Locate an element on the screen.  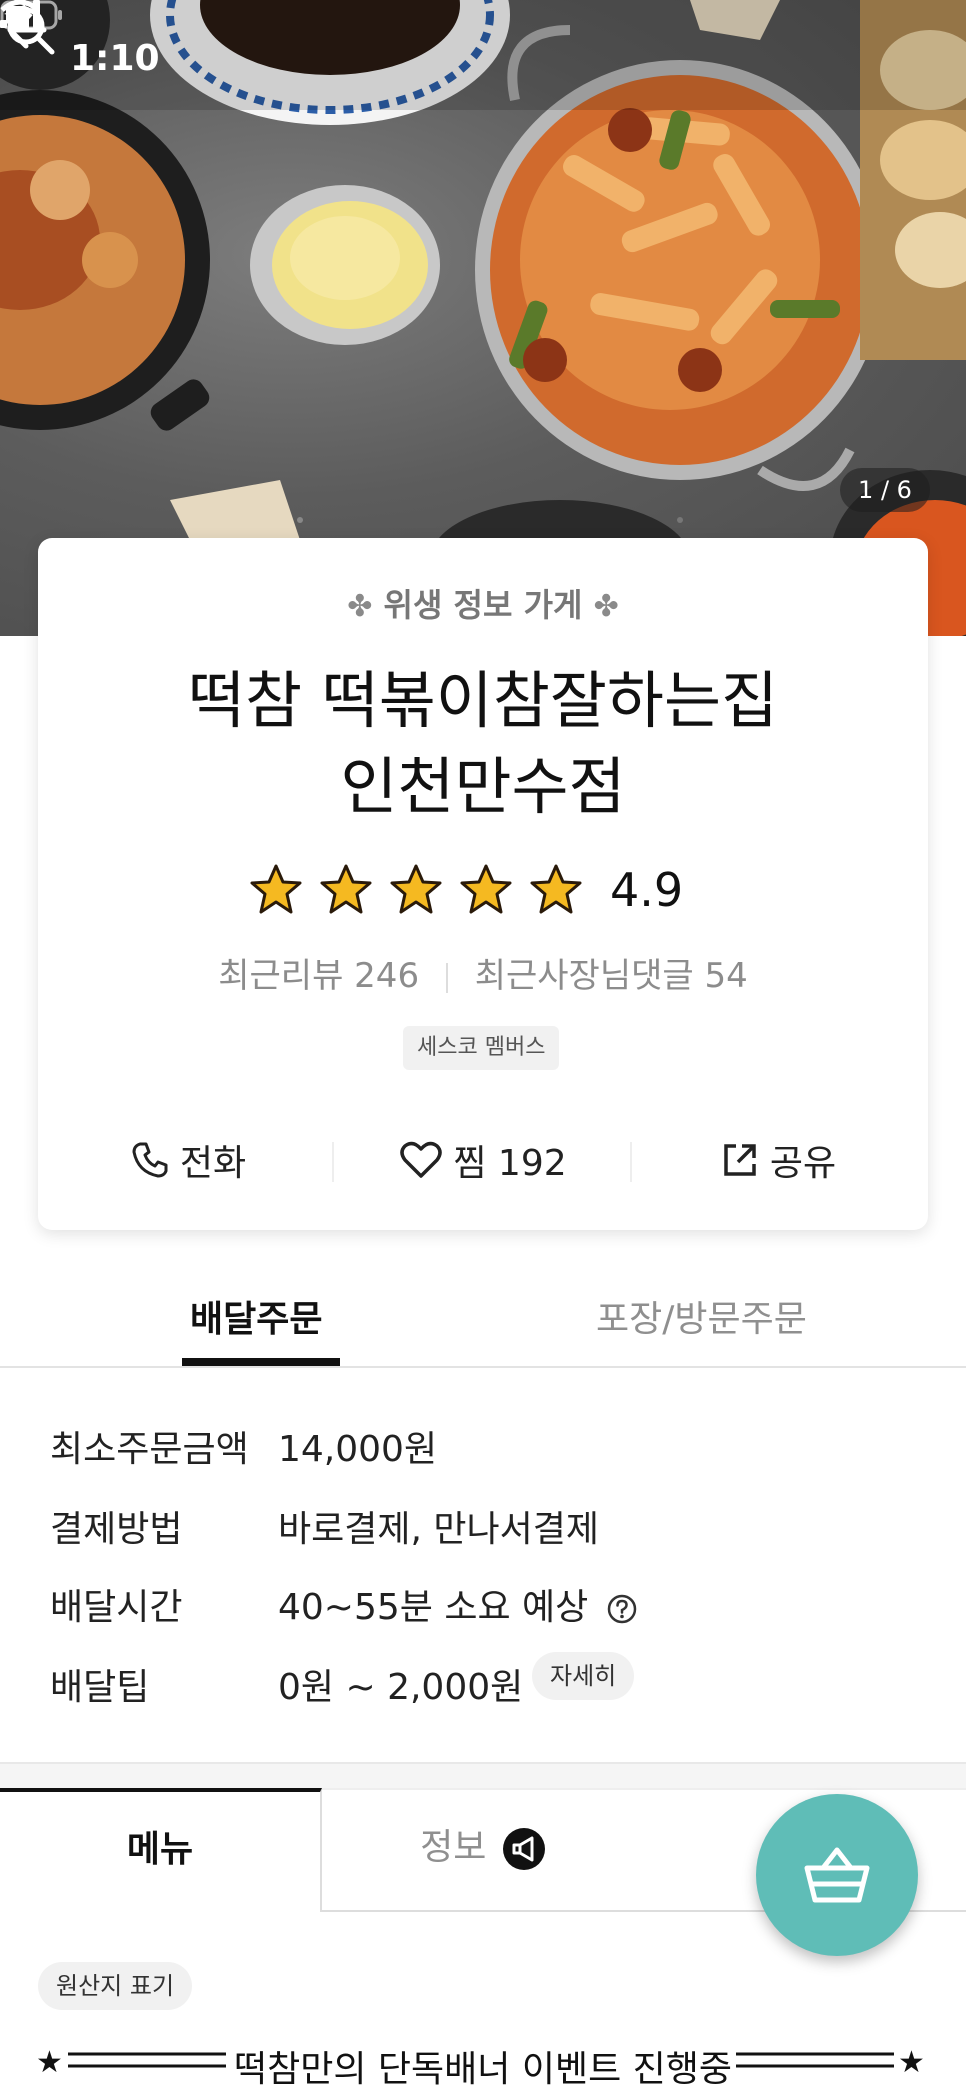
delivery-tip-detail-button: 자세히 is located at coordinates (583, 1676).